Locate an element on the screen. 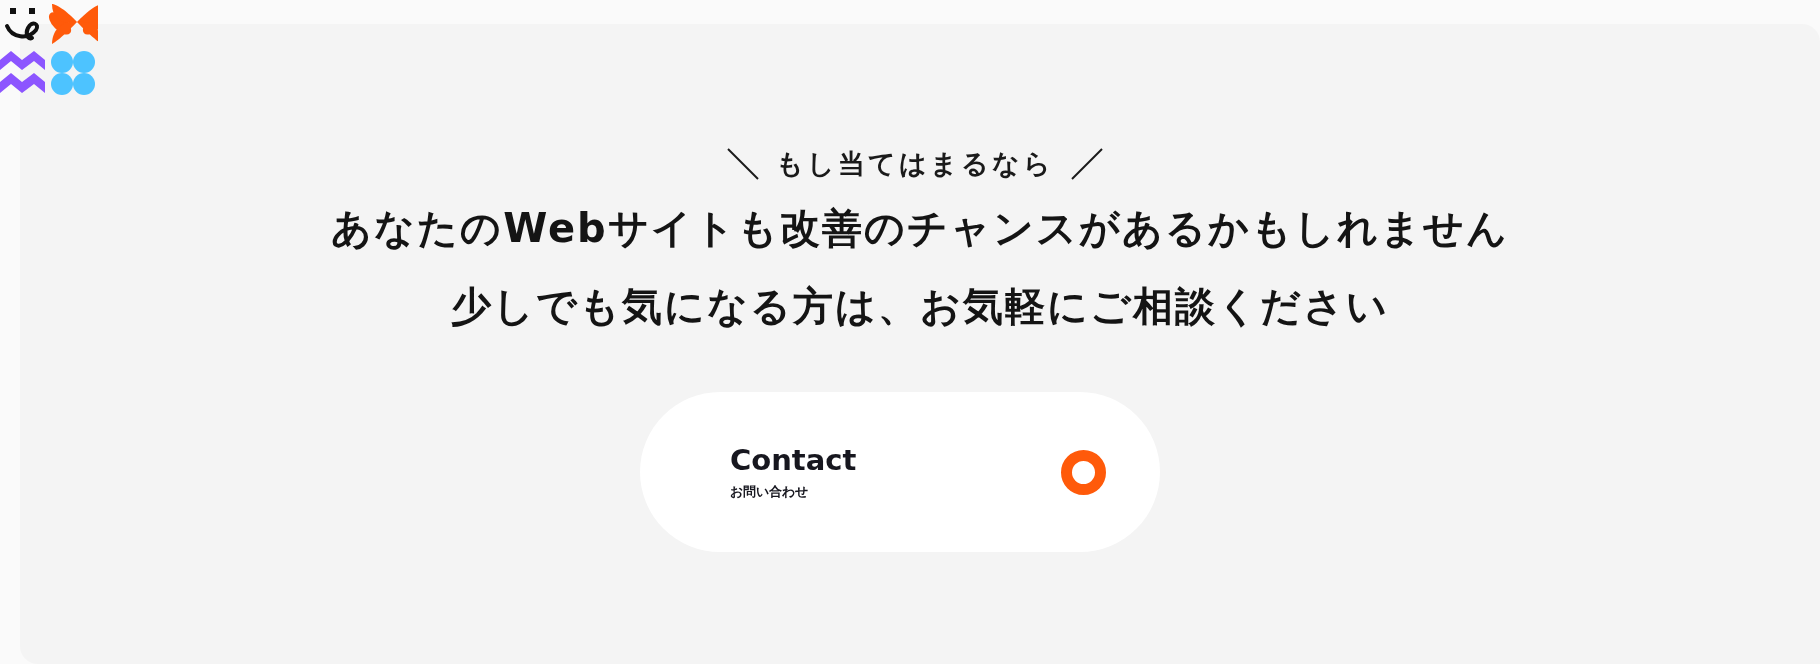  backslash-decoration is located at coordinates (743, 164).